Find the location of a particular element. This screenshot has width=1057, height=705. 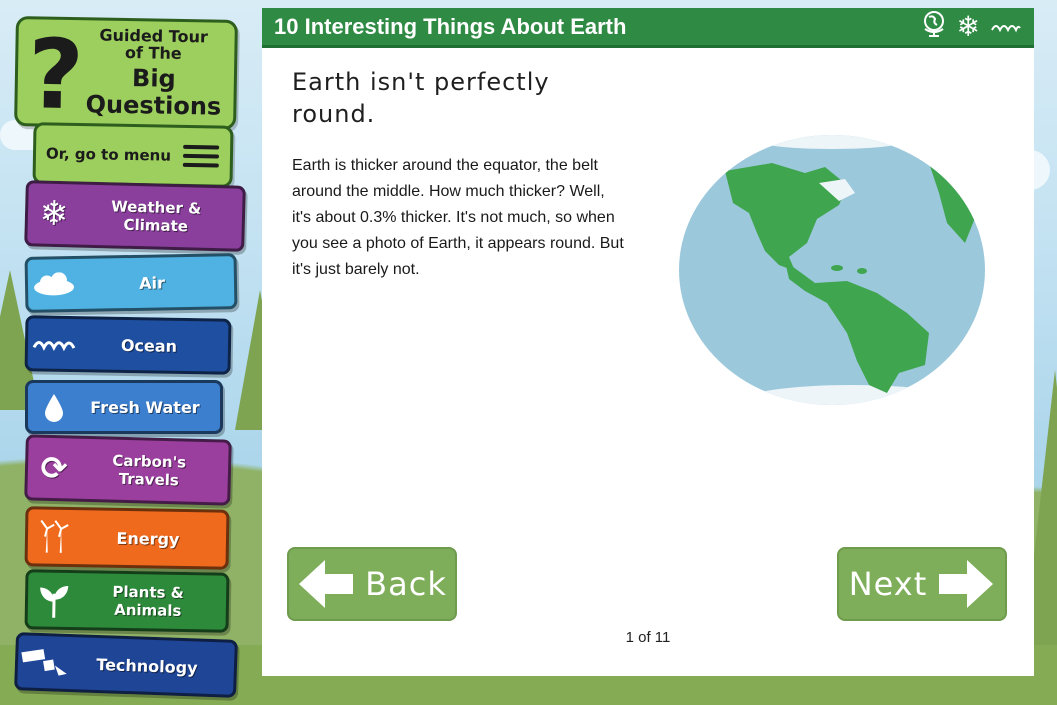

panel-header: 10 Interesting Things About Earth ❄ is located at coordinates (648, 28).